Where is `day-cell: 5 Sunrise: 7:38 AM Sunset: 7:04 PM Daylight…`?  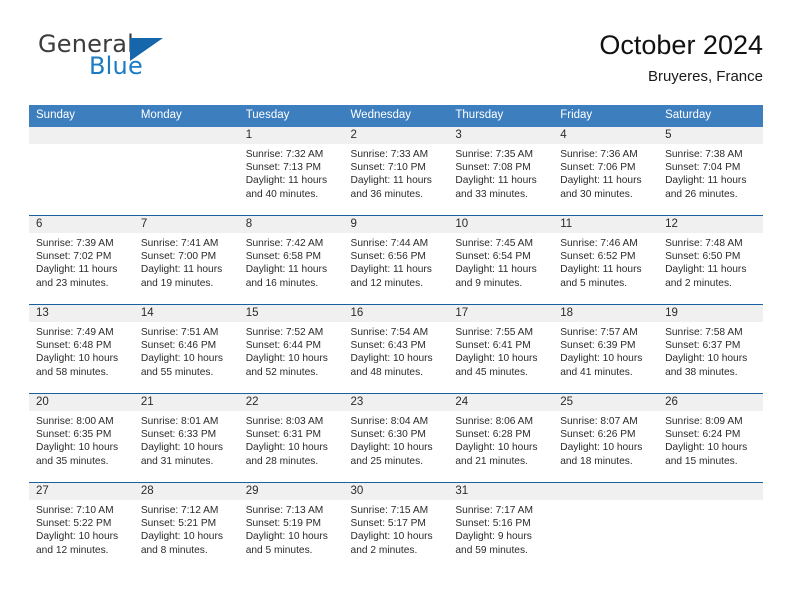 day-cell: 5 Sunrise: 7:38 AM Sunset: 7:04 PM Daylight… is located at coordinates (710, 171).